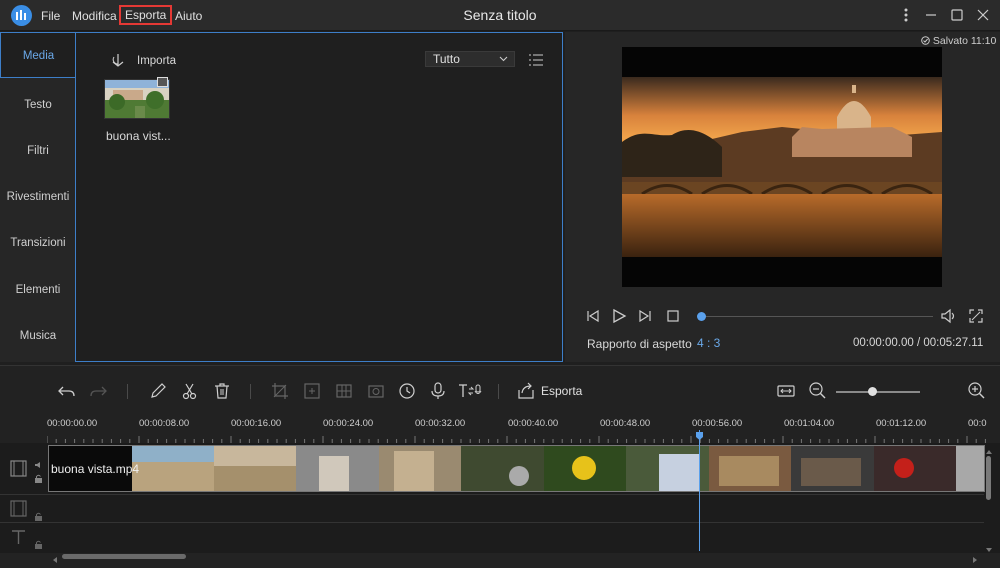  Describe the element at coordinates (786, 392) in the screenshot. I see `fit-timeline-icon` at that location.